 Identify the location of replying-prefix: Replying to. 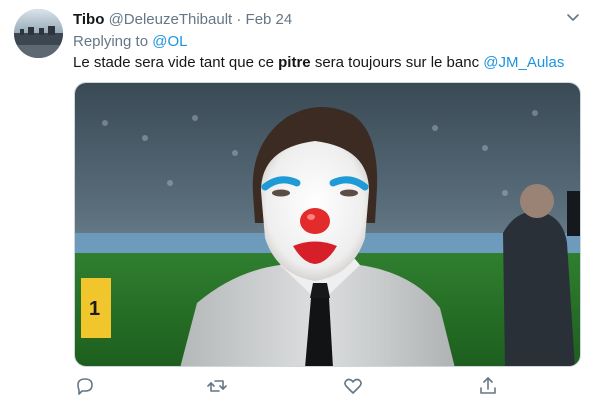
(111, 41).